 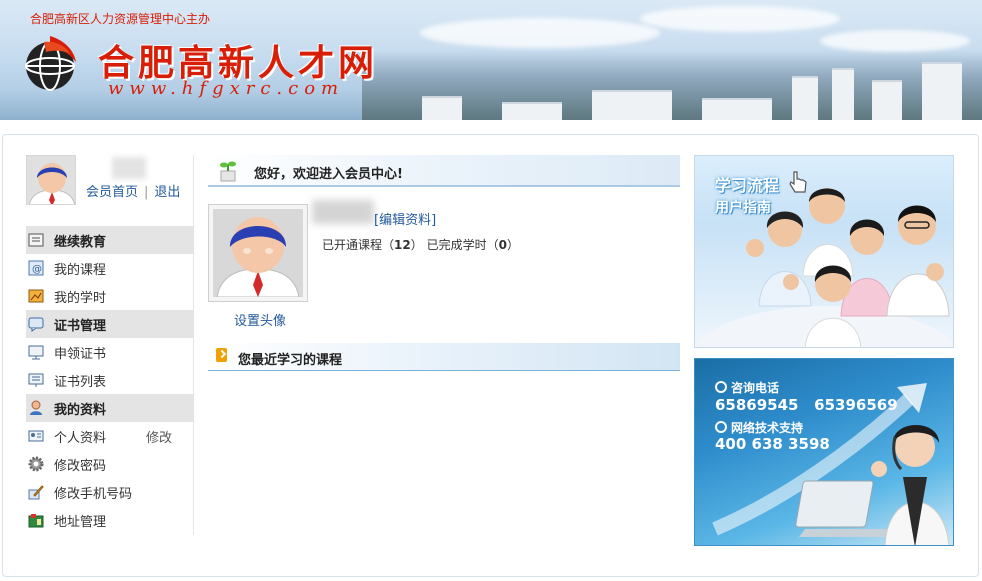 What do you see at coordinates (80, 242) in the screenshot?
I see `sidebar-item-label: 继续教育` at bounding box center [80, 242].